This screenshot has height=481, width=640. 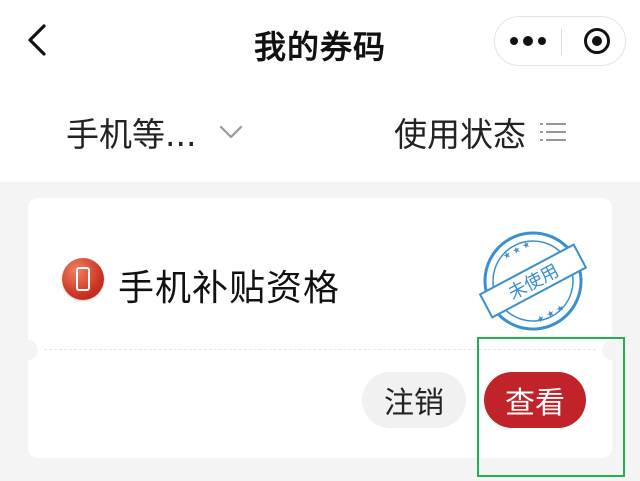 I want to click on capsule-divider, so click(x=561, y=42).